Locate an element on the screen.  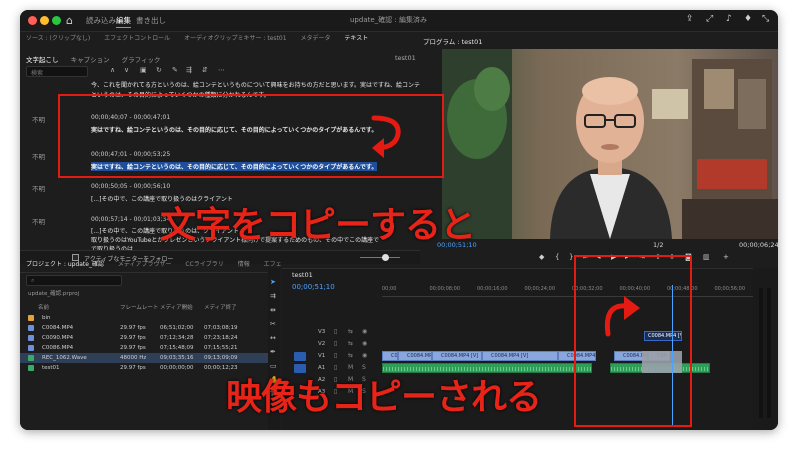
chevron-down-icon: ∨ is located at coordinates (126, 70).